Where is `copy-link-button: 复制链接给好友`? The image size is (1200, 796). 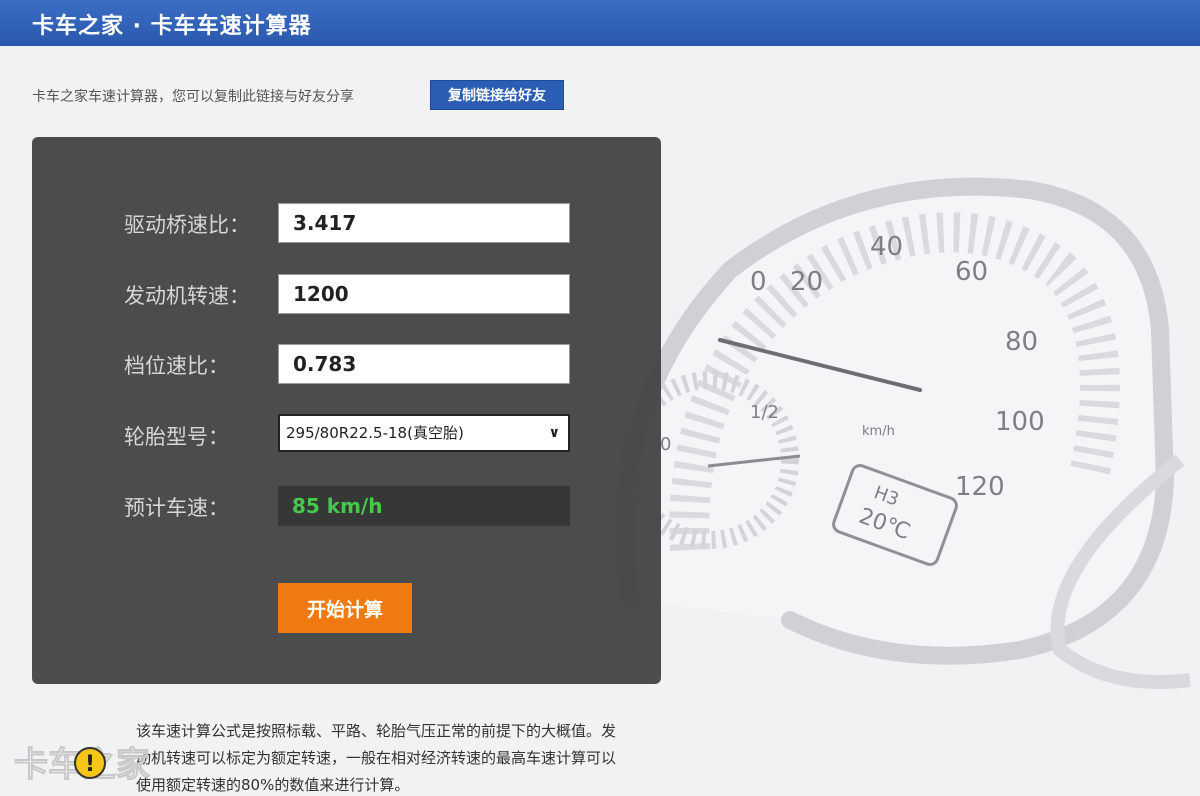
copy-link-button: 复制链接给好友 is located at coordinates (497, 95).